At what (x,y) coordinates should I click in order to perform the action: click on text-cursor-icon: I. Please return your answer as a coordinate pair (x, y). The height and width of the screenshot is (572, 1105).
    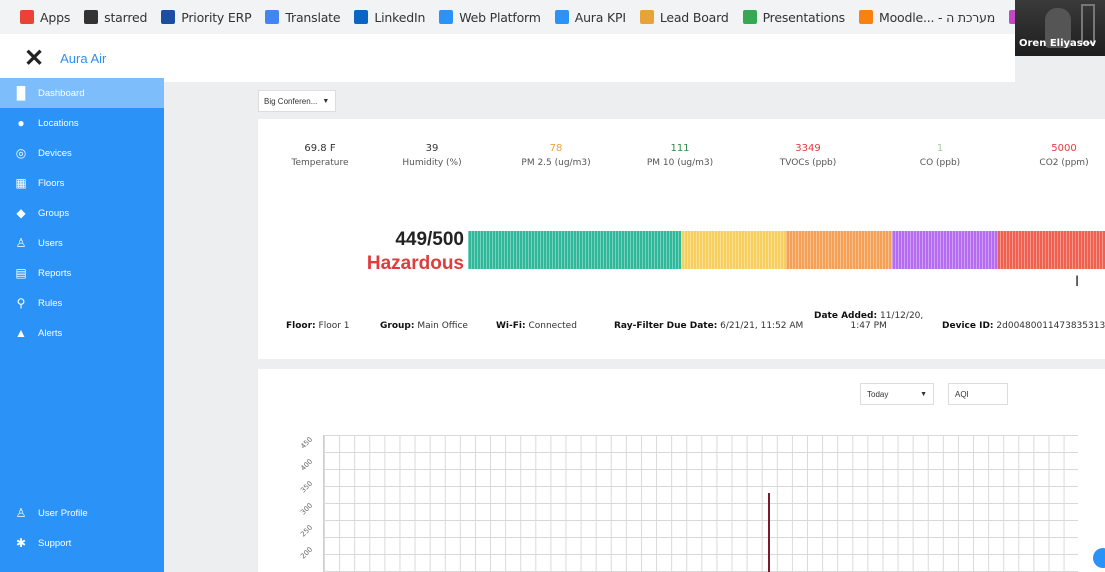
    Looking at the image, I should click on (1077, 282).